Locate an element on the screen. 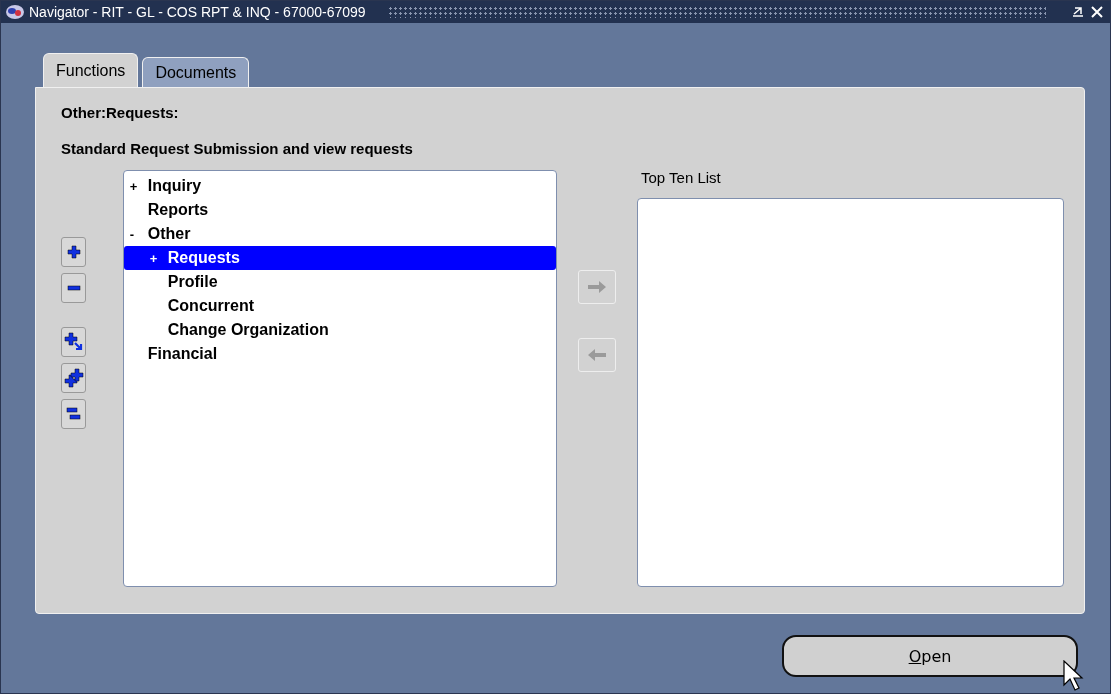  plus-icon is located at coordinates (73, 252).